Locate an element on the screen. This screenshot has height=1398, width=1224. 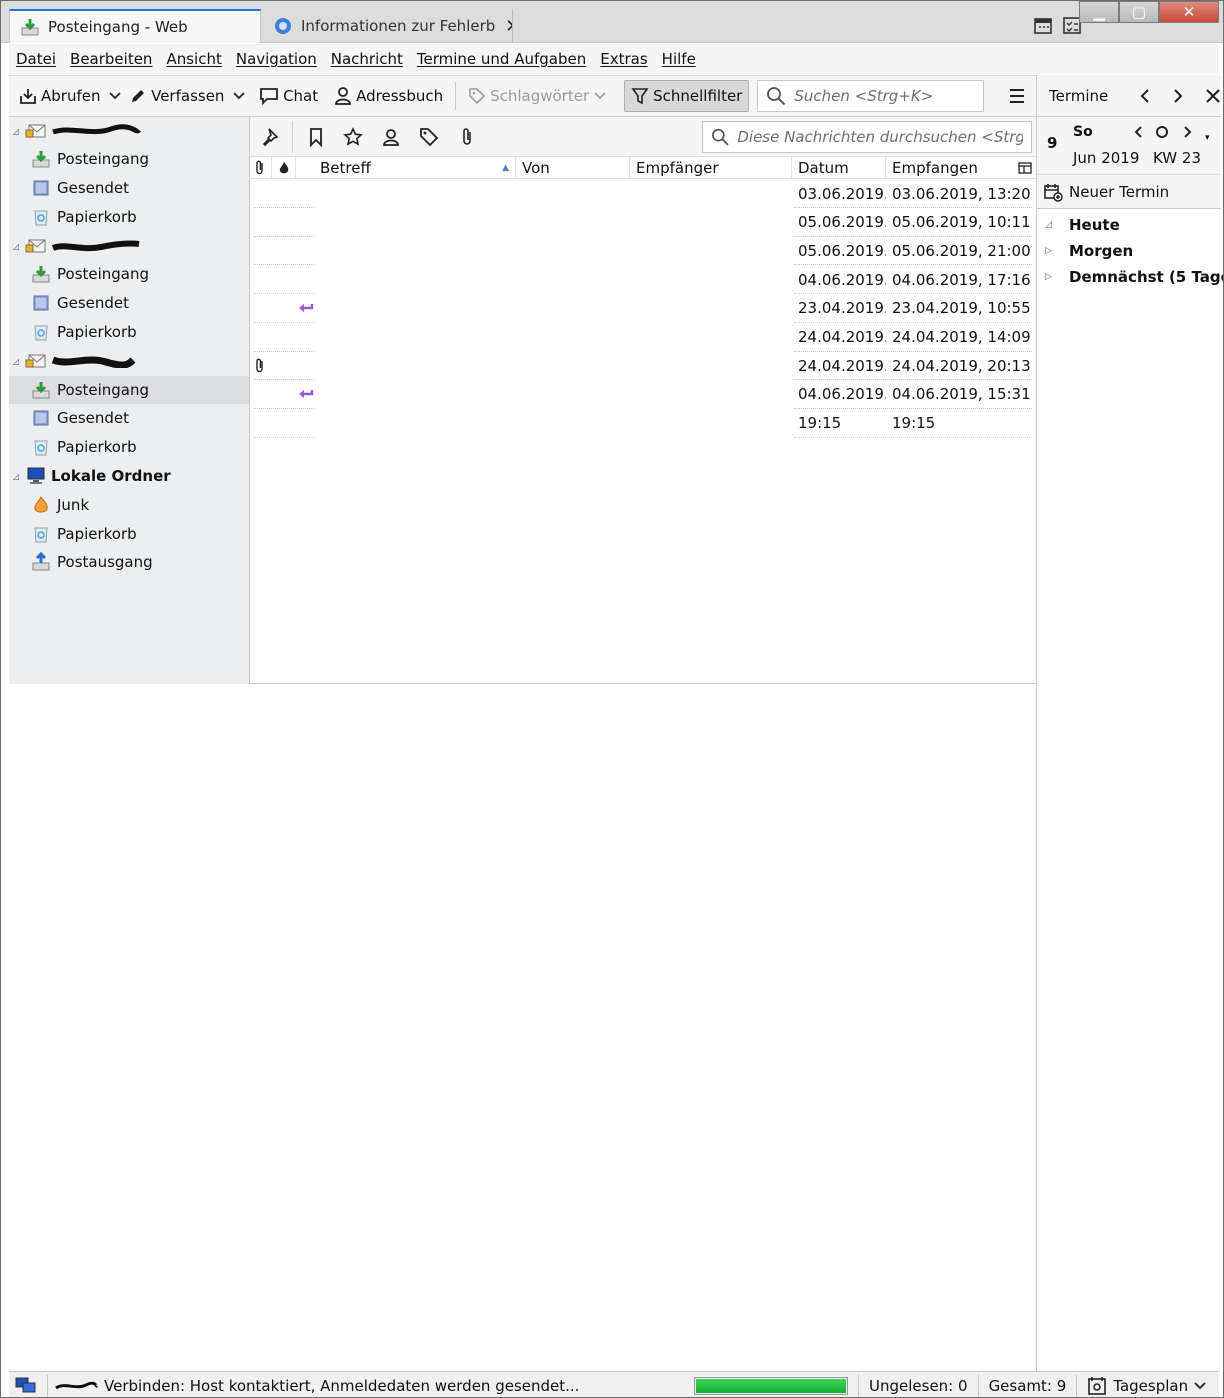
mini-view-dropdown-icon: ▾ is located at coordinates (1207, 138).